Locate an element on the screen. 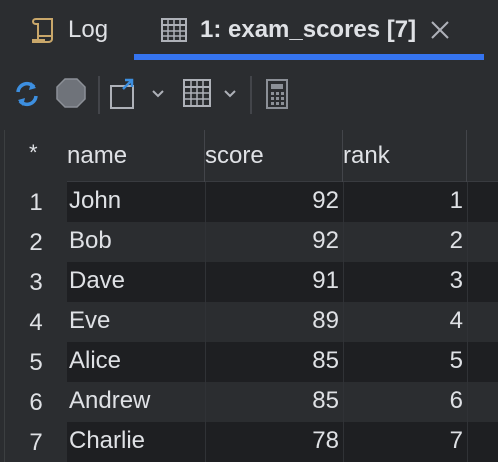 This screenshot has height=462, width=498. table-icon is located at coordinates (174, 30).